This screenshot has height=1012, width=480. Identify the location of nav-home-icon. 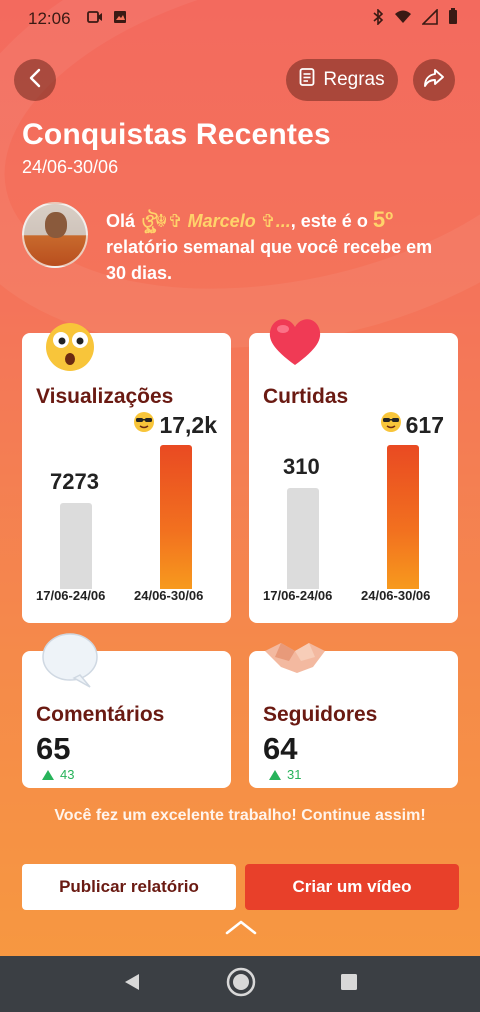
(241, 984).